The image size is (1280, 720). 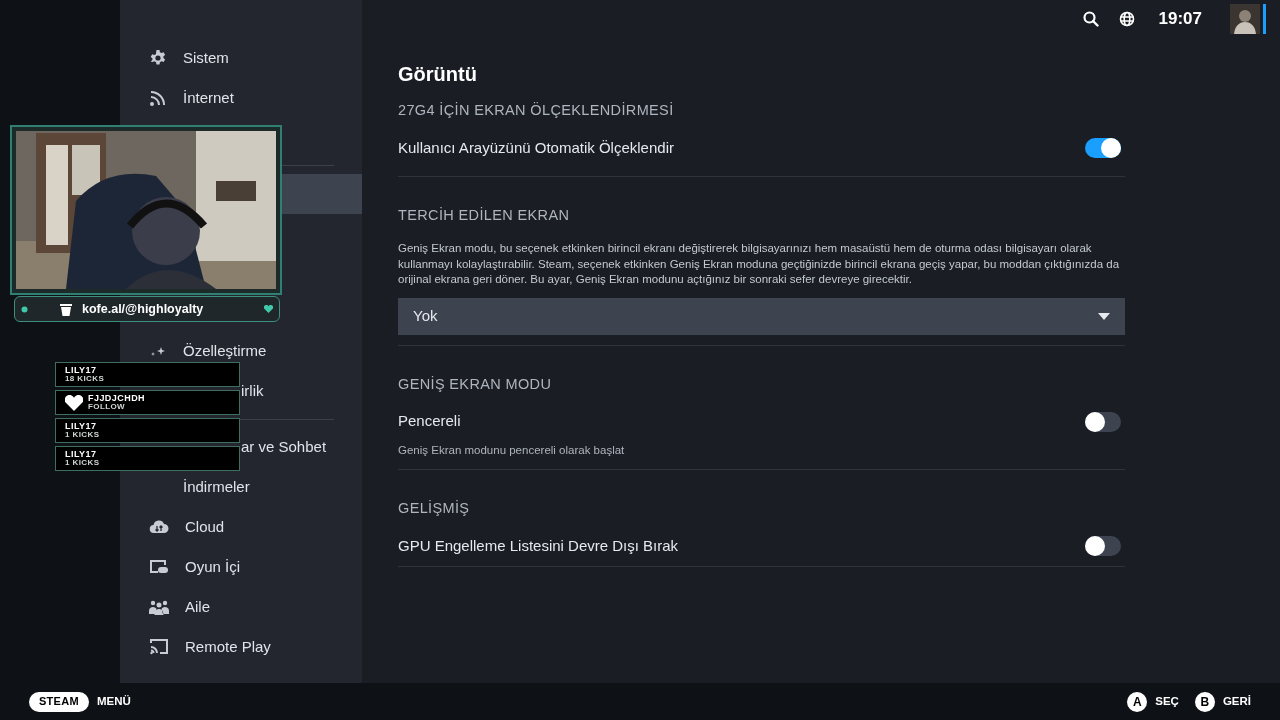 What do you see at coordinates (117, 398) in the screenshot?
I see `alert-name: FJJDJCHDH` at bounding box center [117, 398].